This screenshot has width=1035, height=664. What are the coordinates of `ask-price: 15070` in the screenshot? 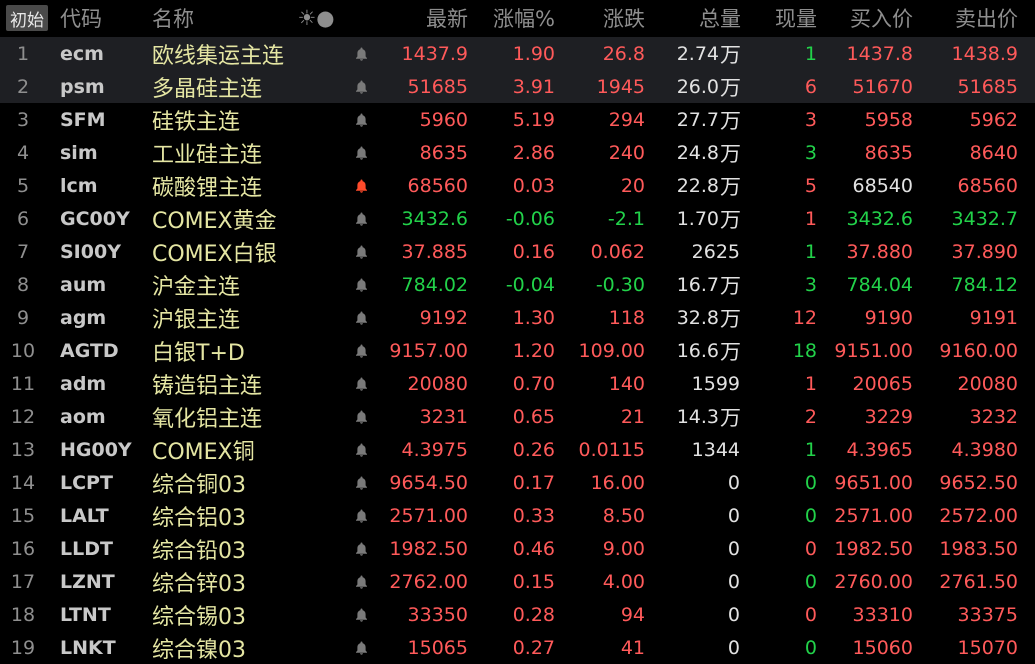 It's located at (987, 647).